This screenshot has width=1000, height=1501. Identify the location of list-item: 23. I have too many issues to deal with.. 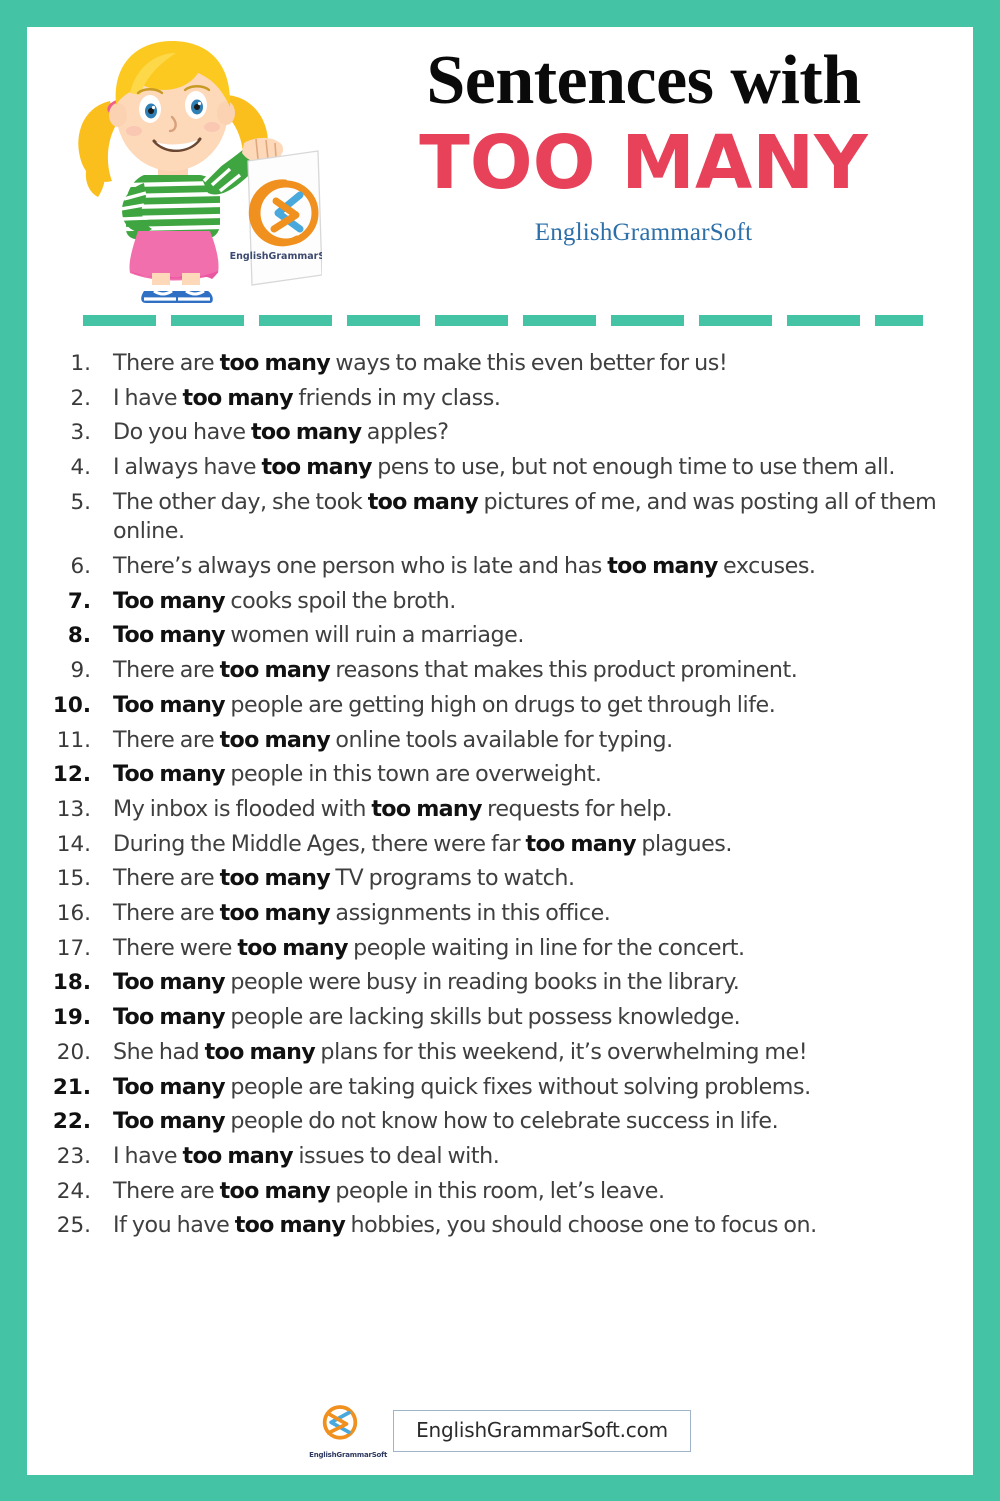
(501, 1157).